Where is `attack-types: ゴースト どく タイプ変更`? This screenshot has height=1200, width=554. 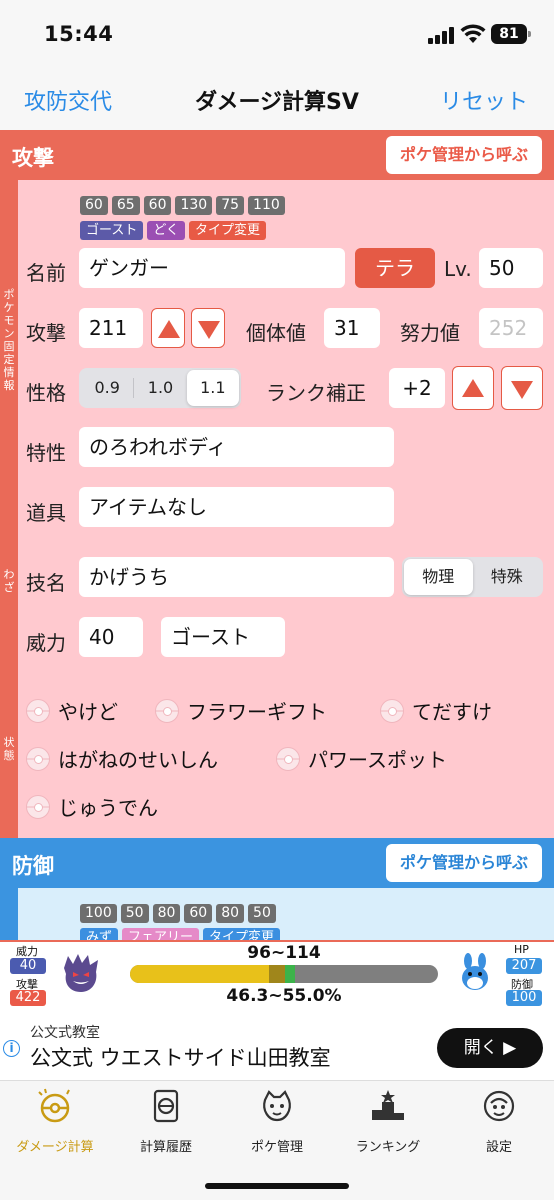 attack-types: ゴースト どく タイプ変更 is located at coordinates (173, 230).